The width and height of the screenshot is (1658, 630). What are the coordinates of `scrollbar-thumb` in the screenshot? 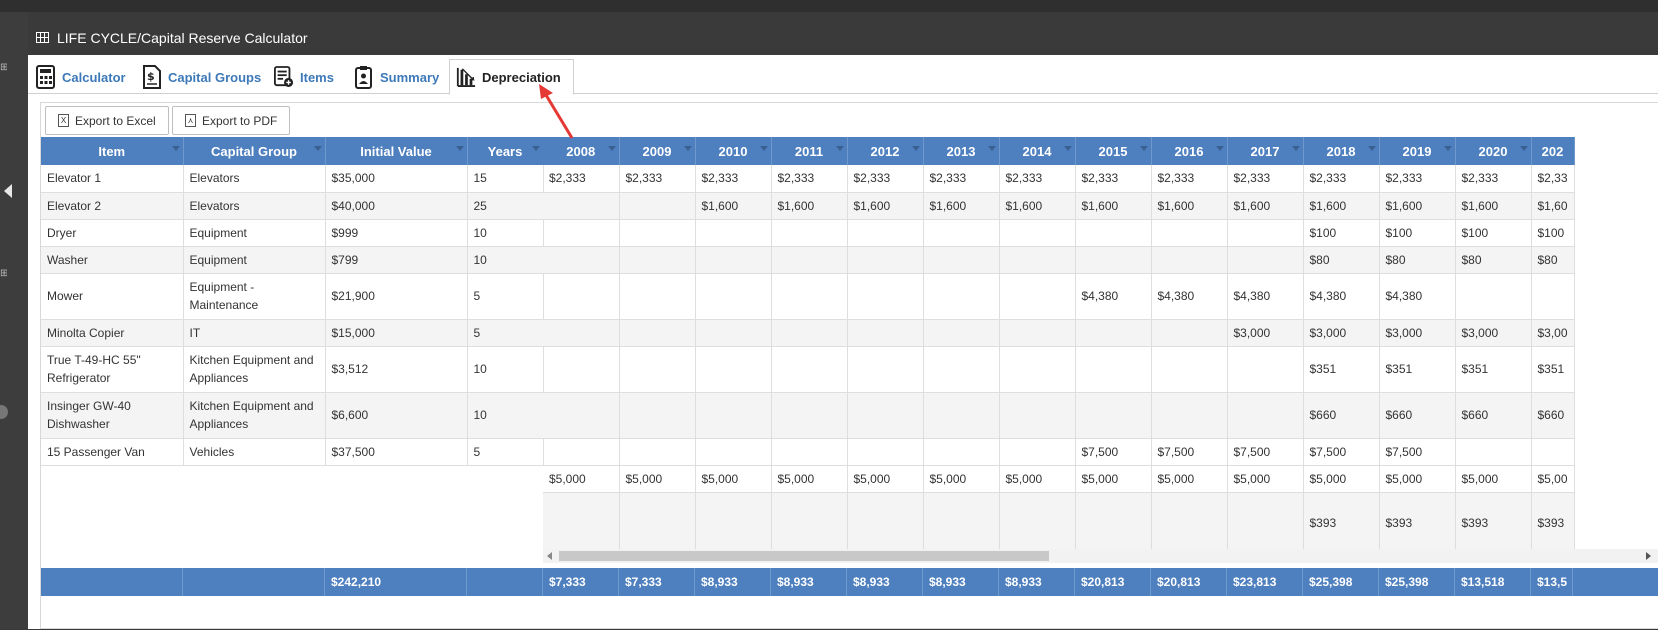 It's located at (804, 556).